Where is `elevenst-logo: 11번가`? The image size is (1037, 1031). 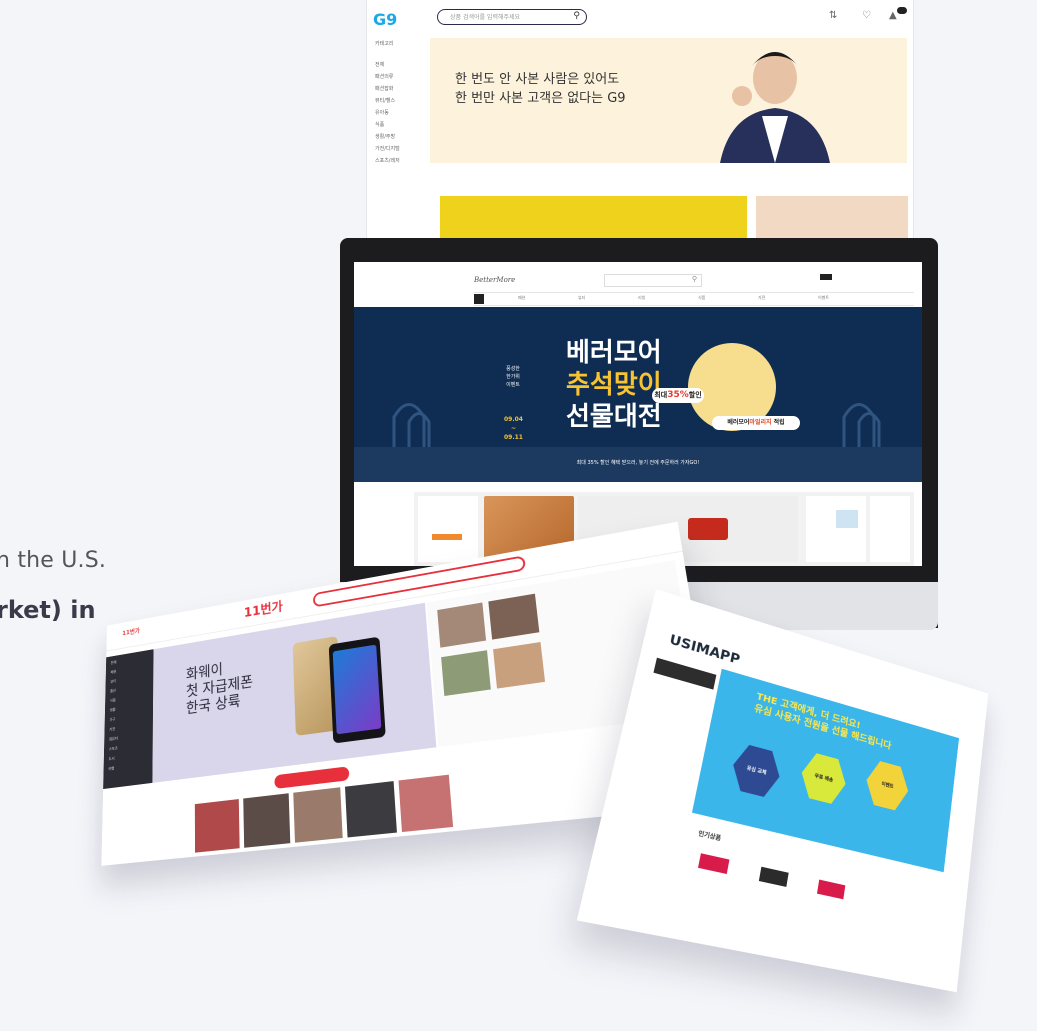 elevenst-logo: 11번가 is located at coordinates (131, 632).